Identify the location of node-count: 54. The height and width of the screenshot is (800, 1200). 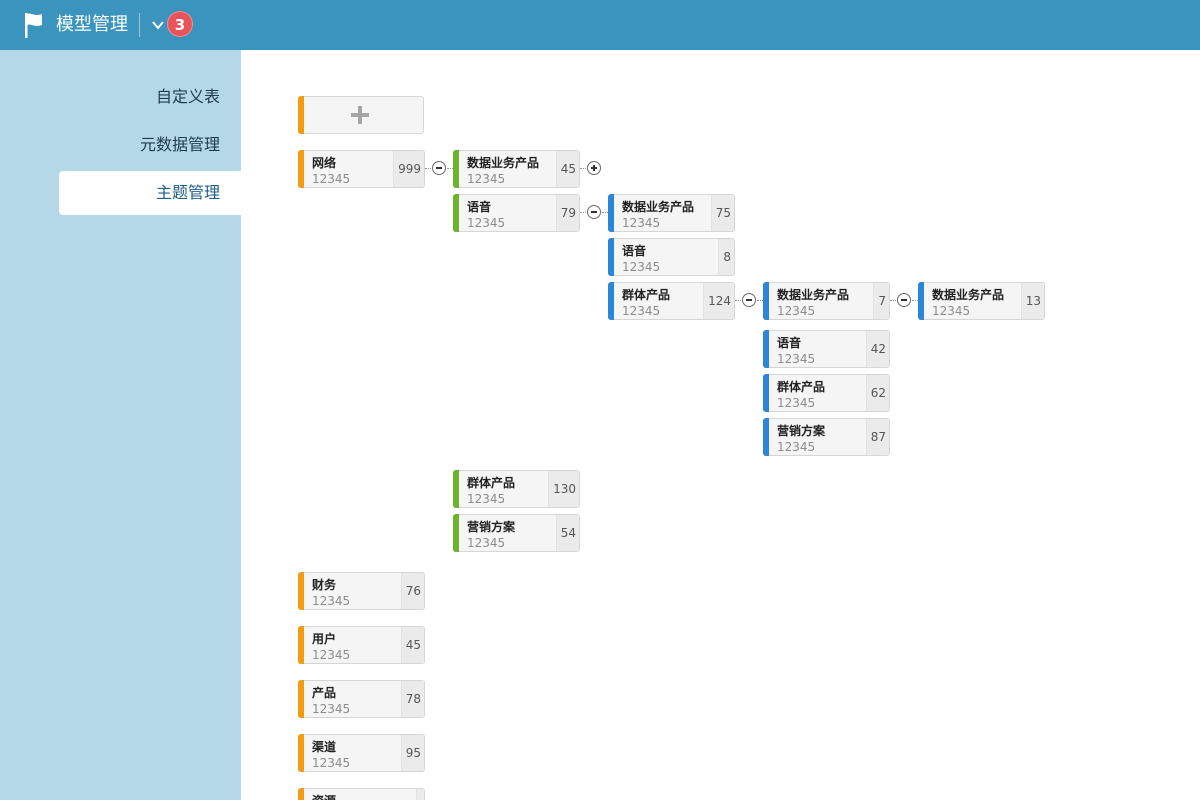
(567, 533).